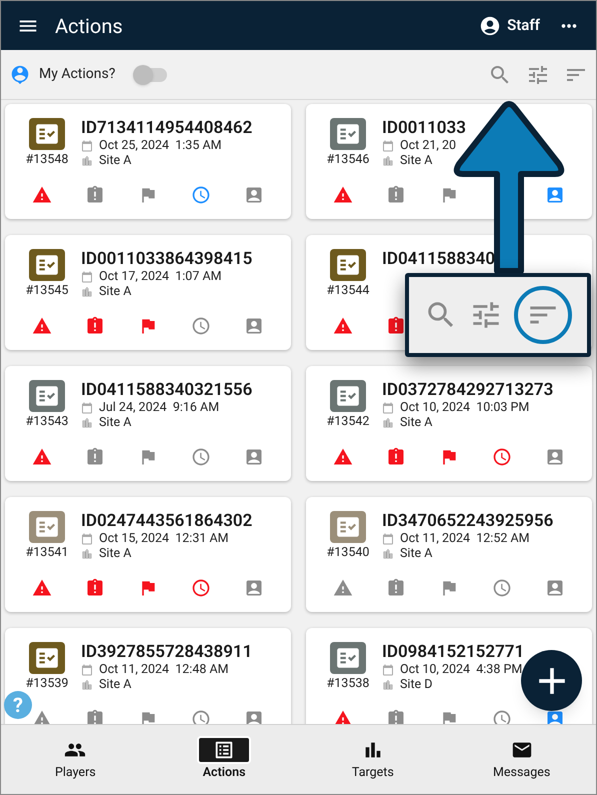  Describe the element at coordinates (164, 669) in the screenshot. I see `action-date: Oct 11, 2024 12:48 AM` at that location.